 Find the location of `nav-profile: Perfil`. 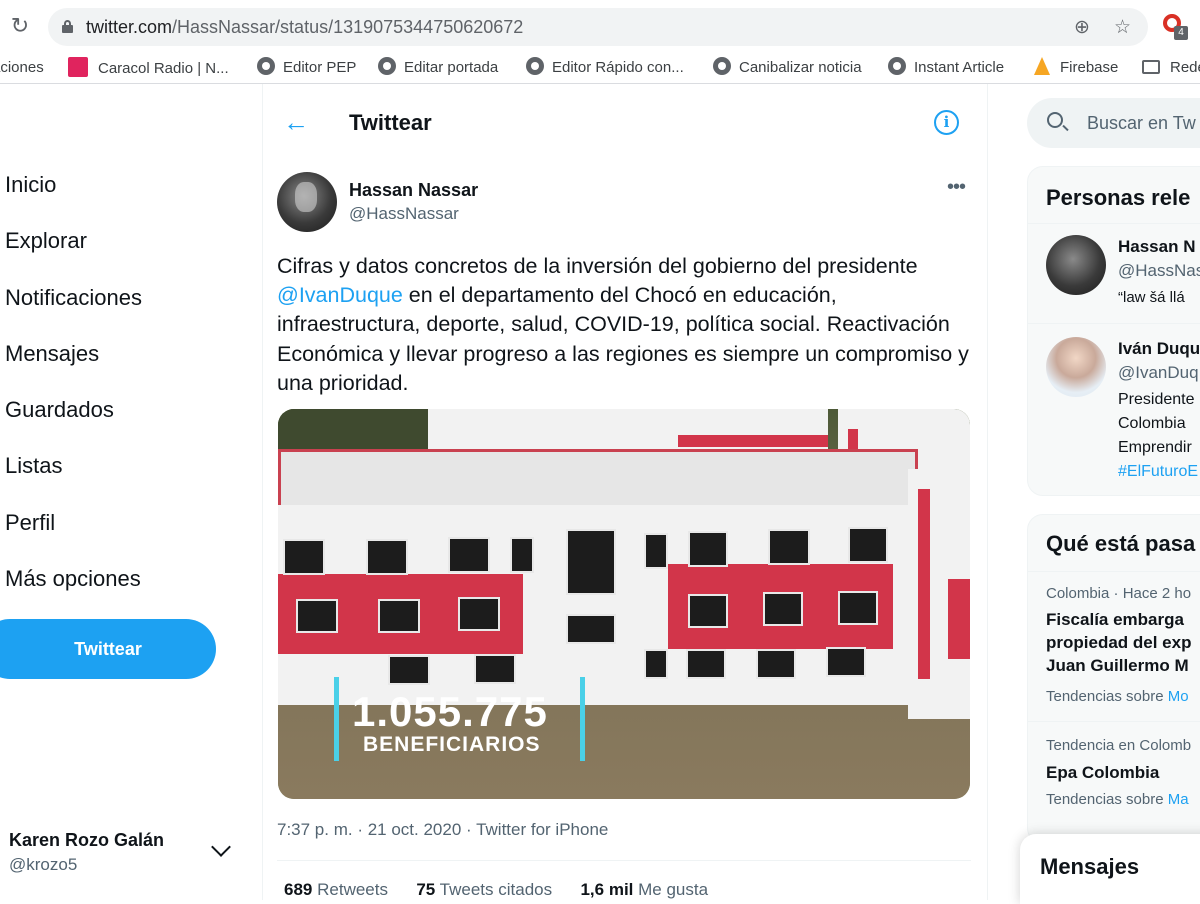

nav-profile: Perfil is located at coordinates (30, 523).